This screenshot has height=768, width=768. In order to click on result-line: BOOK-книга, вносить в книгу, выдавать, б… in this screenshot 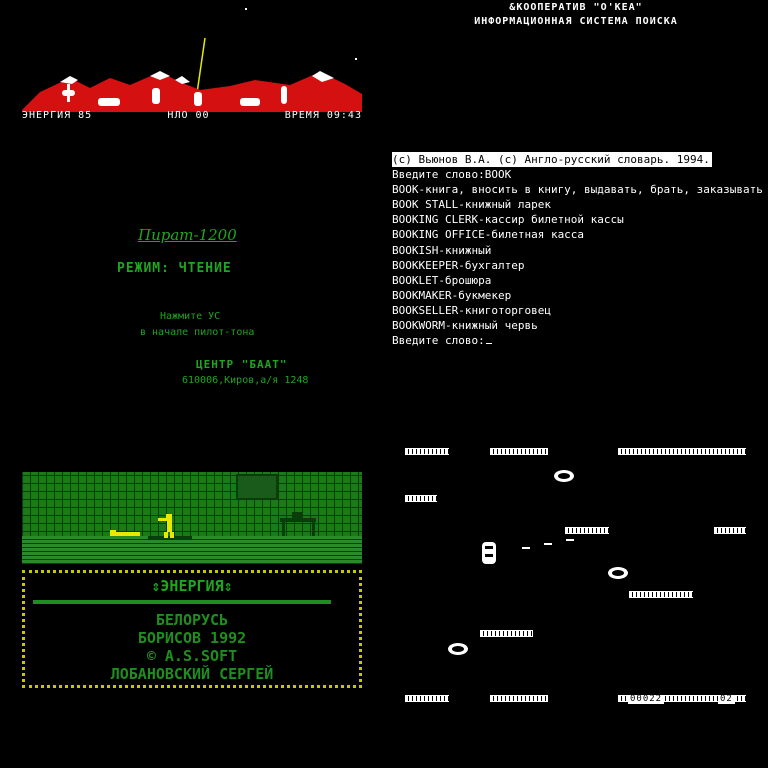, I will do `click(580, 190)`.